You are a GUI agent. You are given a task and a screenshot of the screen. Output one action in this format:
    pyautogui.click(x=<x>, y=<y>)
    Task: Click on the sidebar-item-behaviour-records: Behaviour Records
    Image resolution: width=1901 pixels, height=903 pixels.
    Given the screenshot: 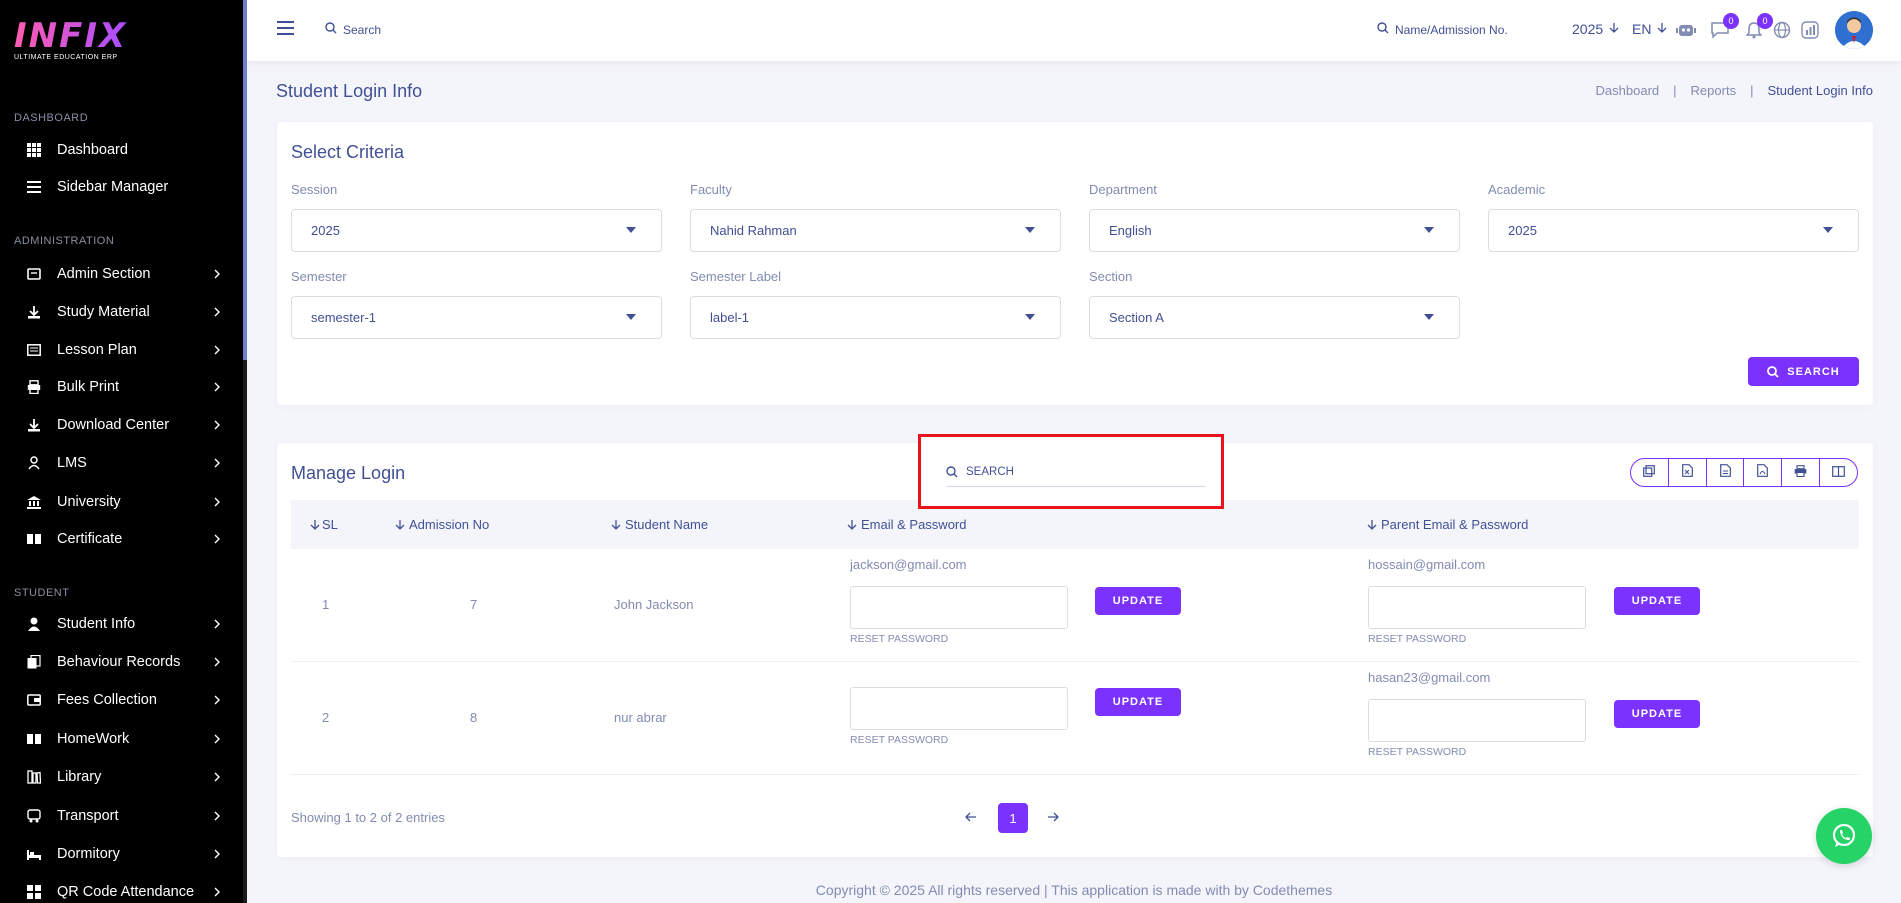 What is the action you would take?
    pyautogui.click(x=121, y=662)
    